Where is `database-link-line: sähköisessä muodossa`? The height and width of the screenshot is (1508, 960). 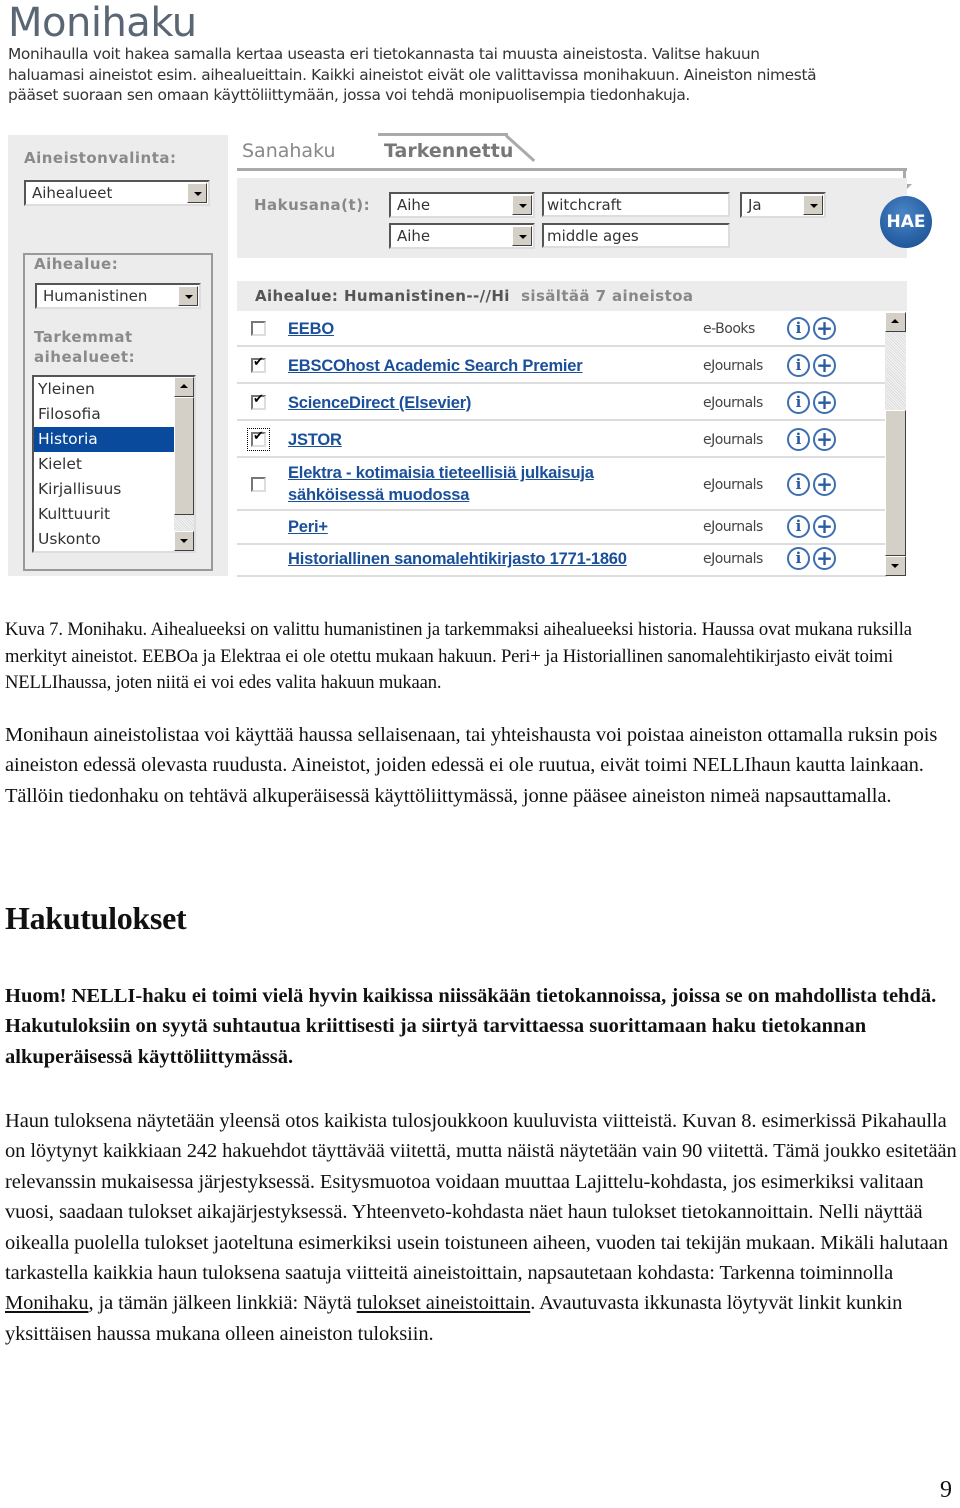
database-link-line: sähköisessä muodossa is located at coordinates (379, 495).